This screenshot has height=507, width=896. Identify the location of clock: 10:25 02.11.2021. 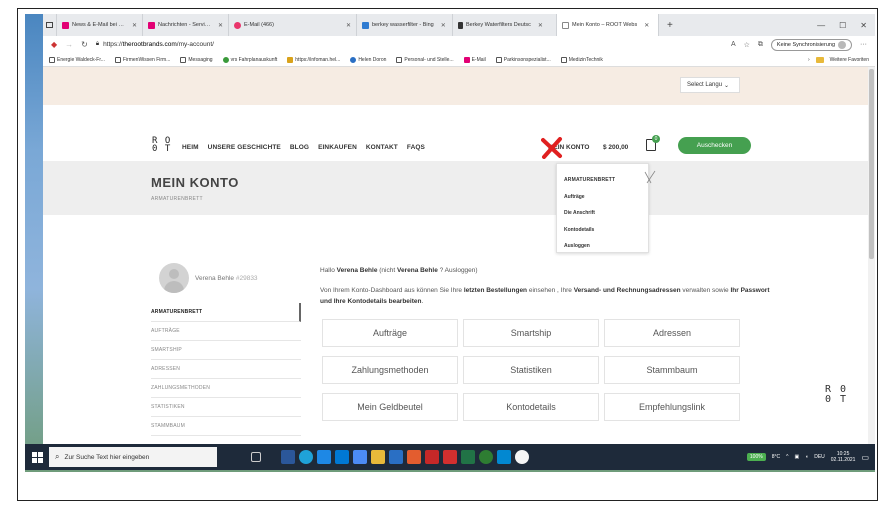
(843, 457).